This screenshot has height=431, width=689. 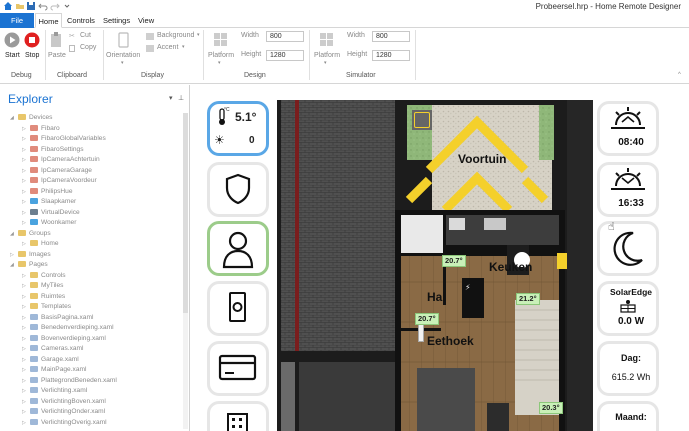 I want to click on undo-icon, so click(x=43, y=6).